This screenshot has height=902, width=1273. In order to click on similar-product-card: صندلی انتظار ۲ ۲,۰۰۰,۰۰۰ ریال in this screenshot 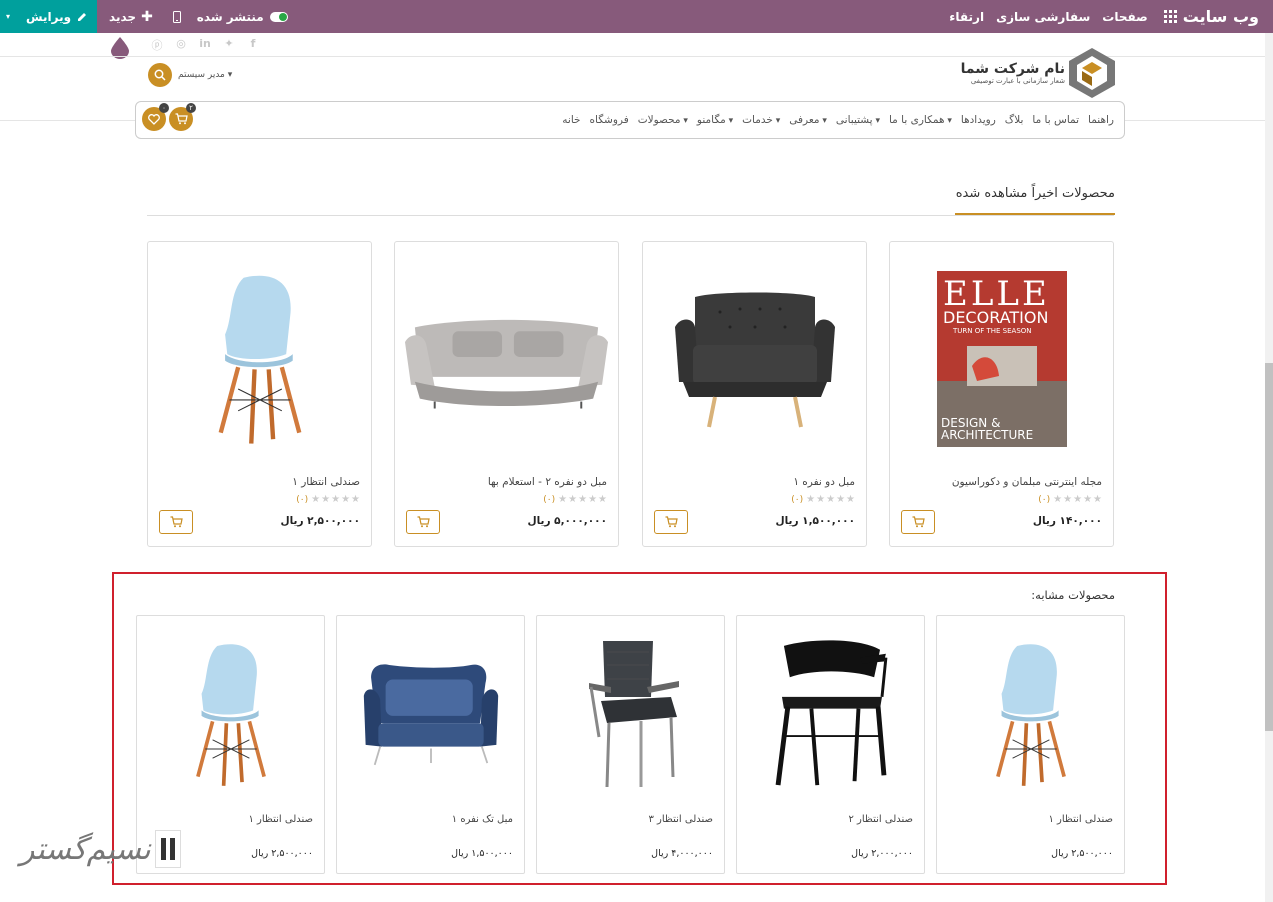, I will do `click(830, 744)`.